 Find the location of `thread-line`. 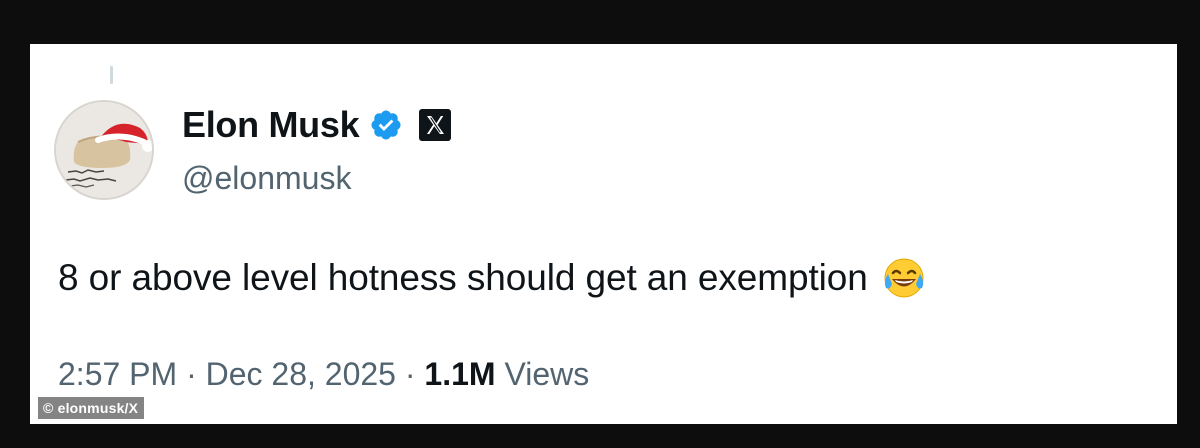

thread-line is located at coordinates (111, 75).